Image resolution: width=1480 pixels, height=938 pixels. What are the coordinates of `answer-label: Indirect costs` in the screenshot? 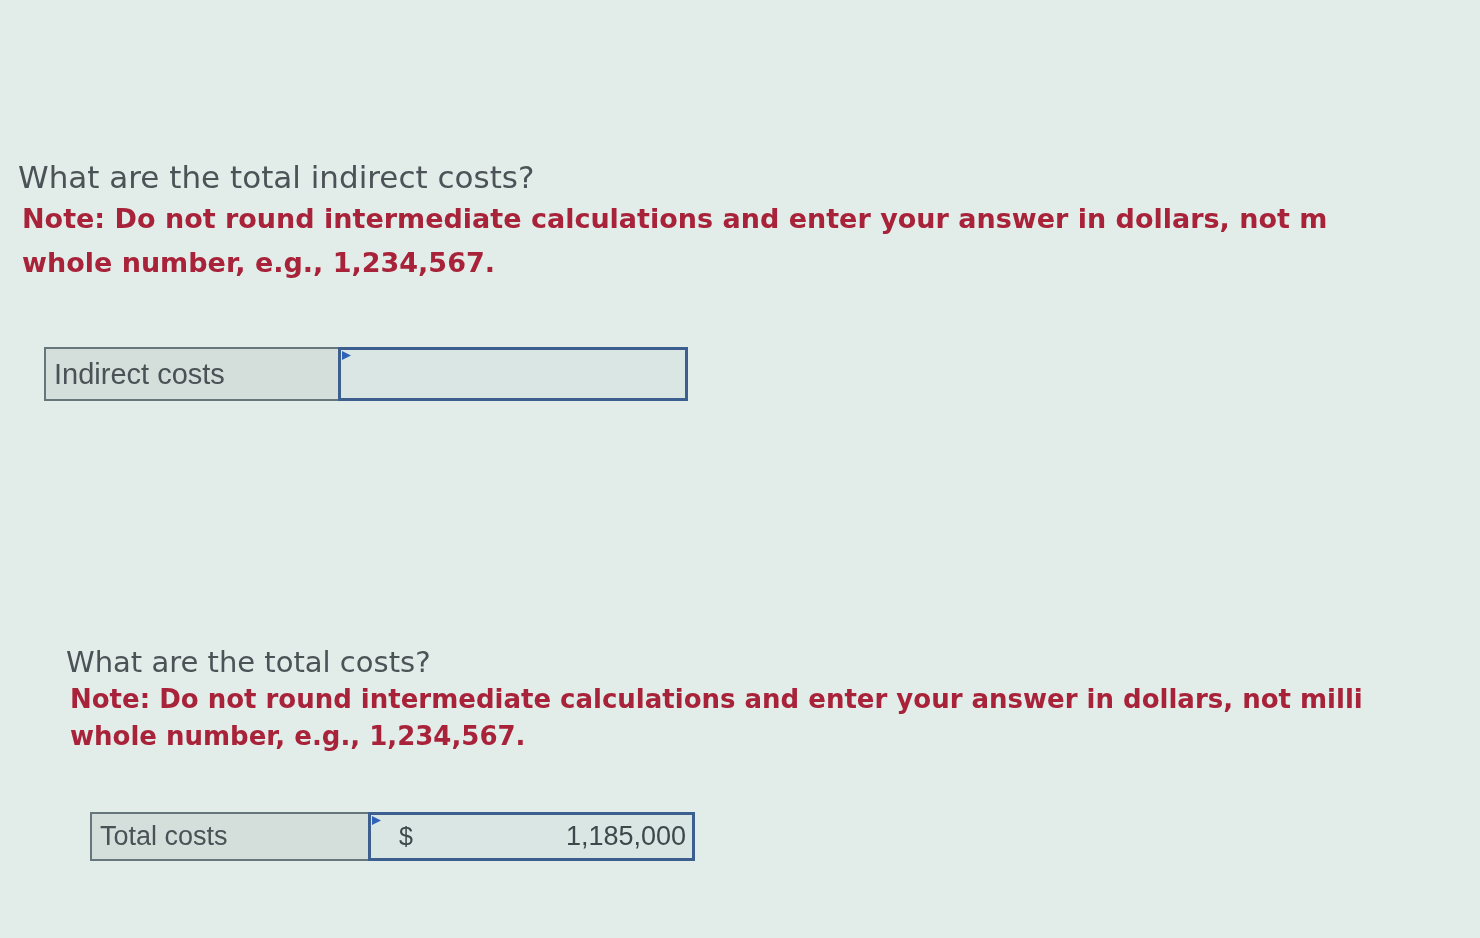 It's located at (191, 374).